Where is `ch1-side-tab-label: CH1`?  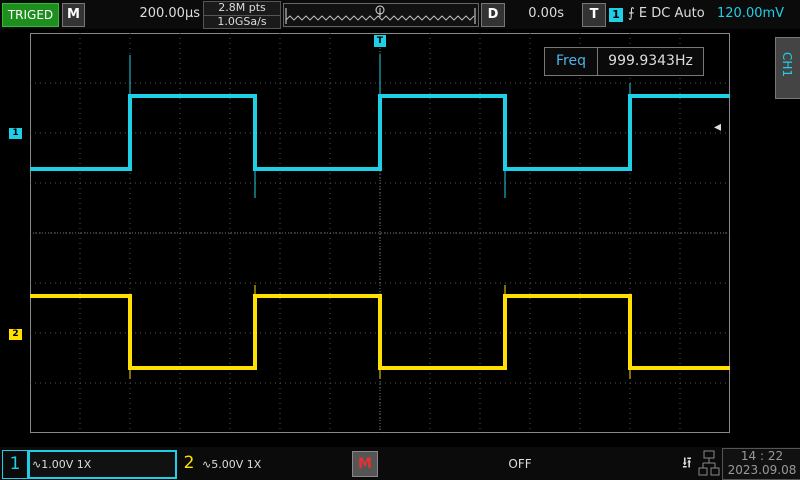
ch1-side-tab-label: CH1 is located at coordinates (787, 65).